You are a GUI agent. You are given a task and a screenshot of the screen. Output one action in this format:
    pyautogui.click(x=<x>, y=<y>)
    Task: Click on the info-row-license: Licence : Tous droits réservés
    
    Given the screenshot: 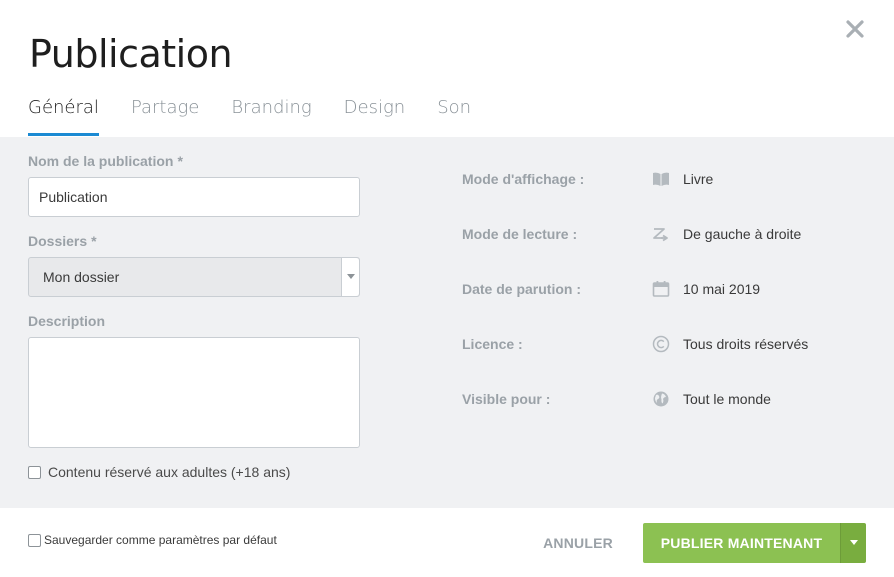 What is the action you would take?
    pyautogui.click(x=672, y=344)
    